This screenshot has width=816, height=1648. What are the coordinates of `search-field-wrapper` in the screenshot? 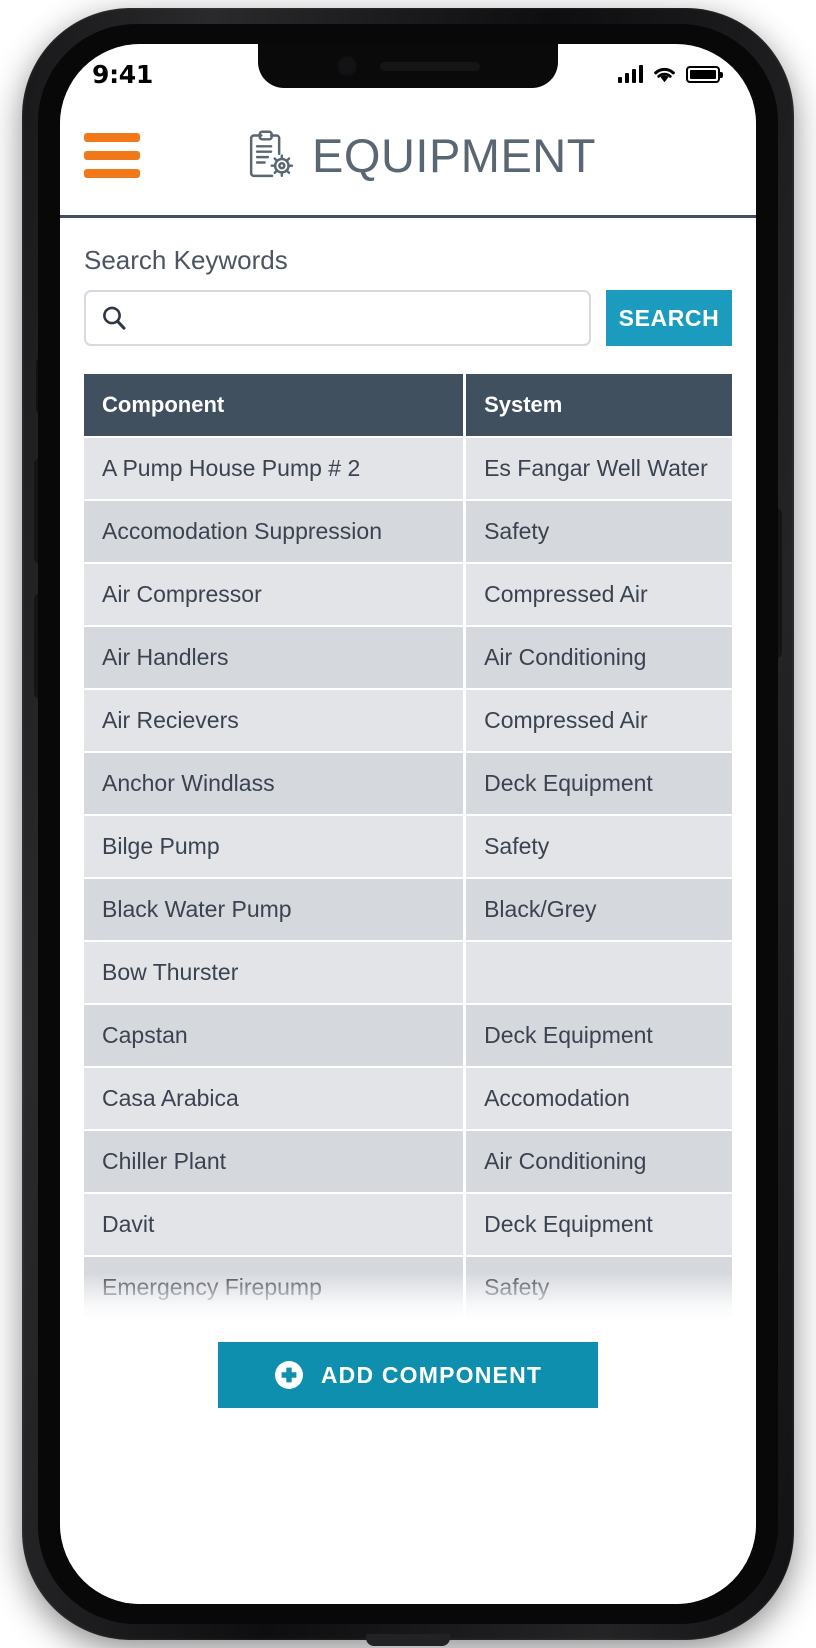 It's located at (337, 318).